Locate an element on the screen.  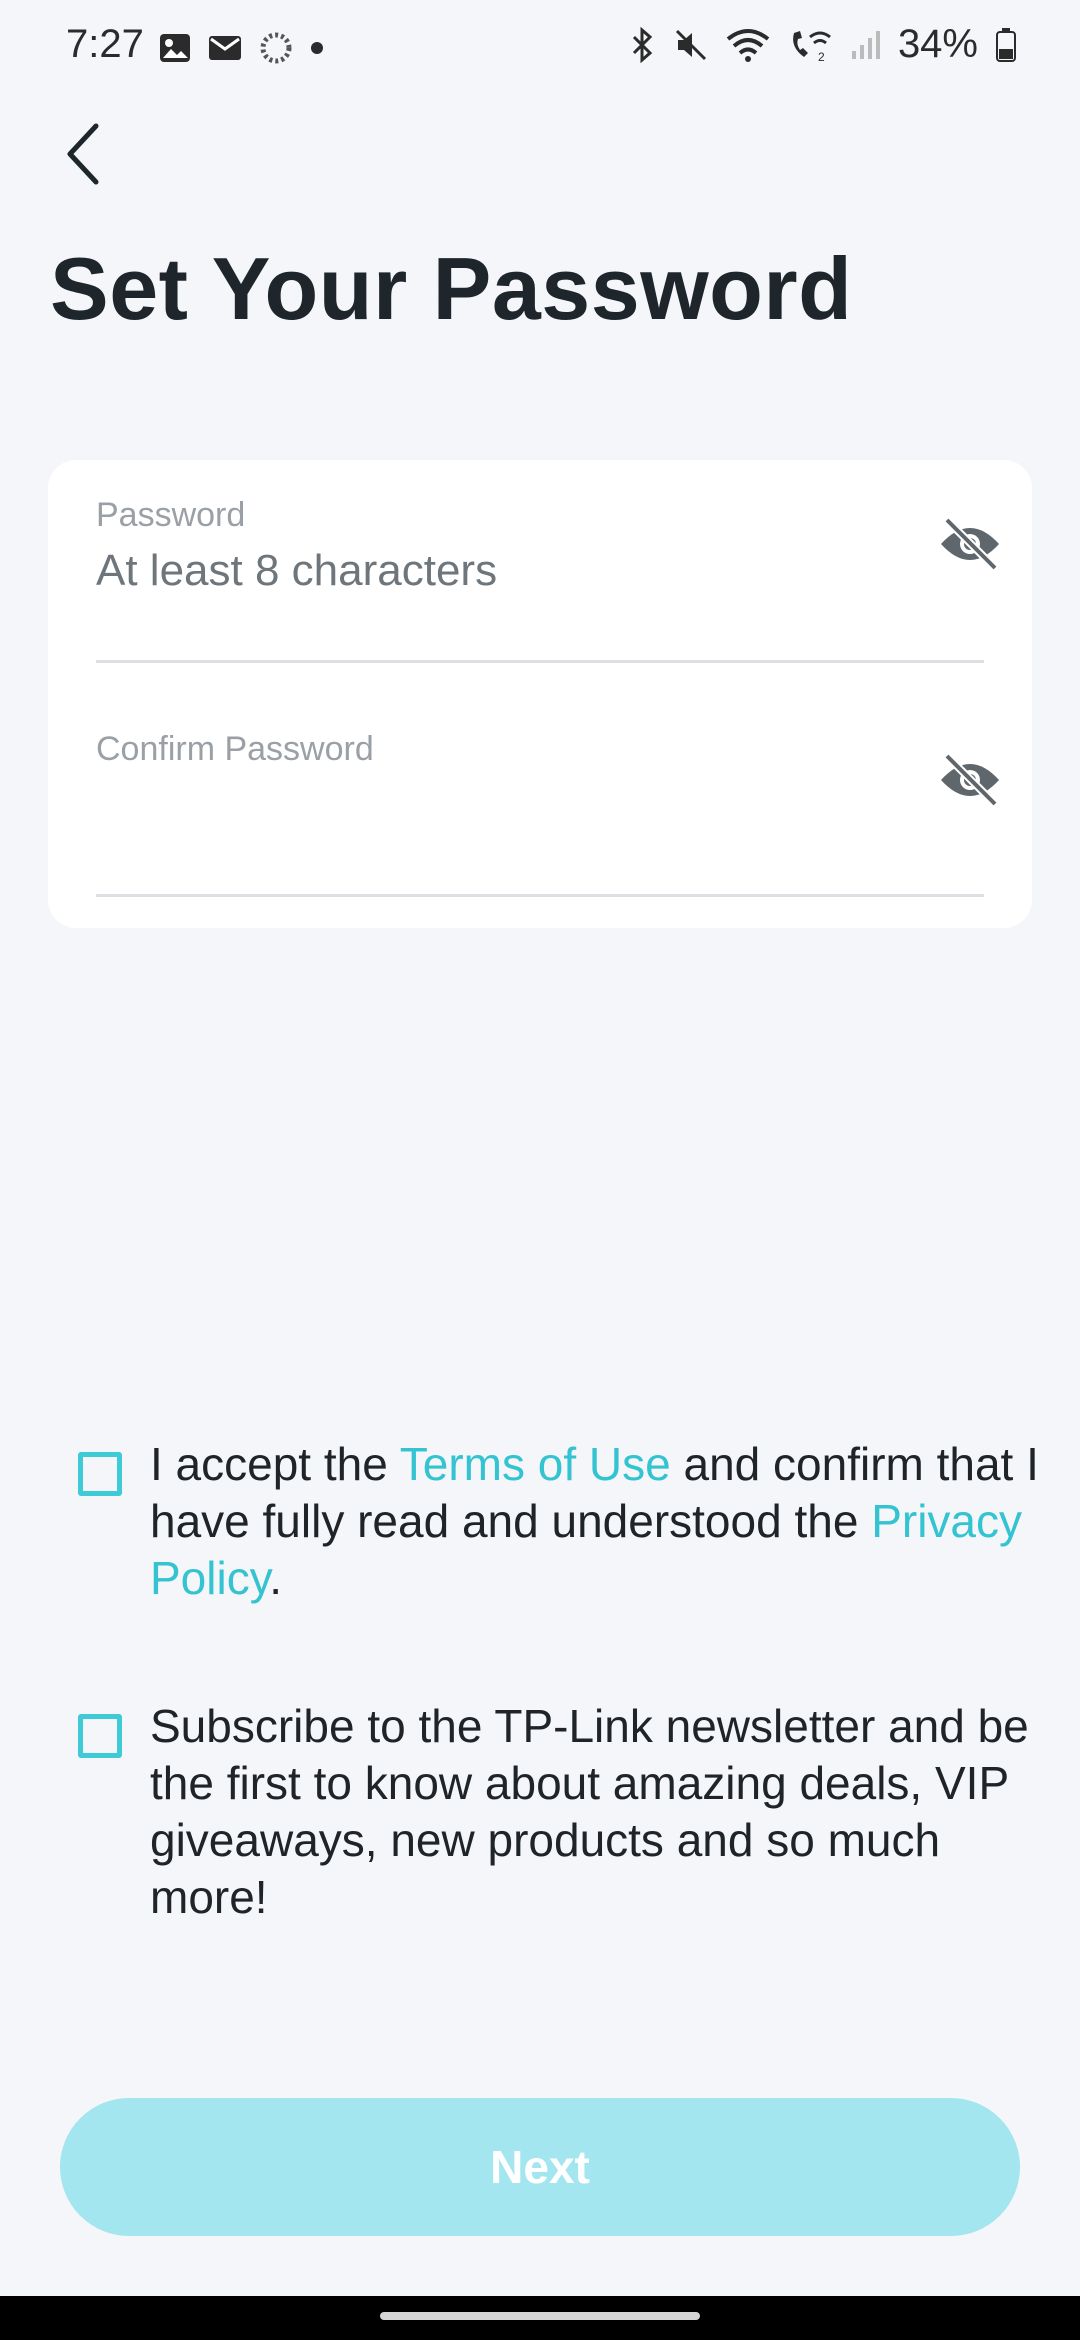
newsletter-checkbox is located at coordinates (100, 1736).